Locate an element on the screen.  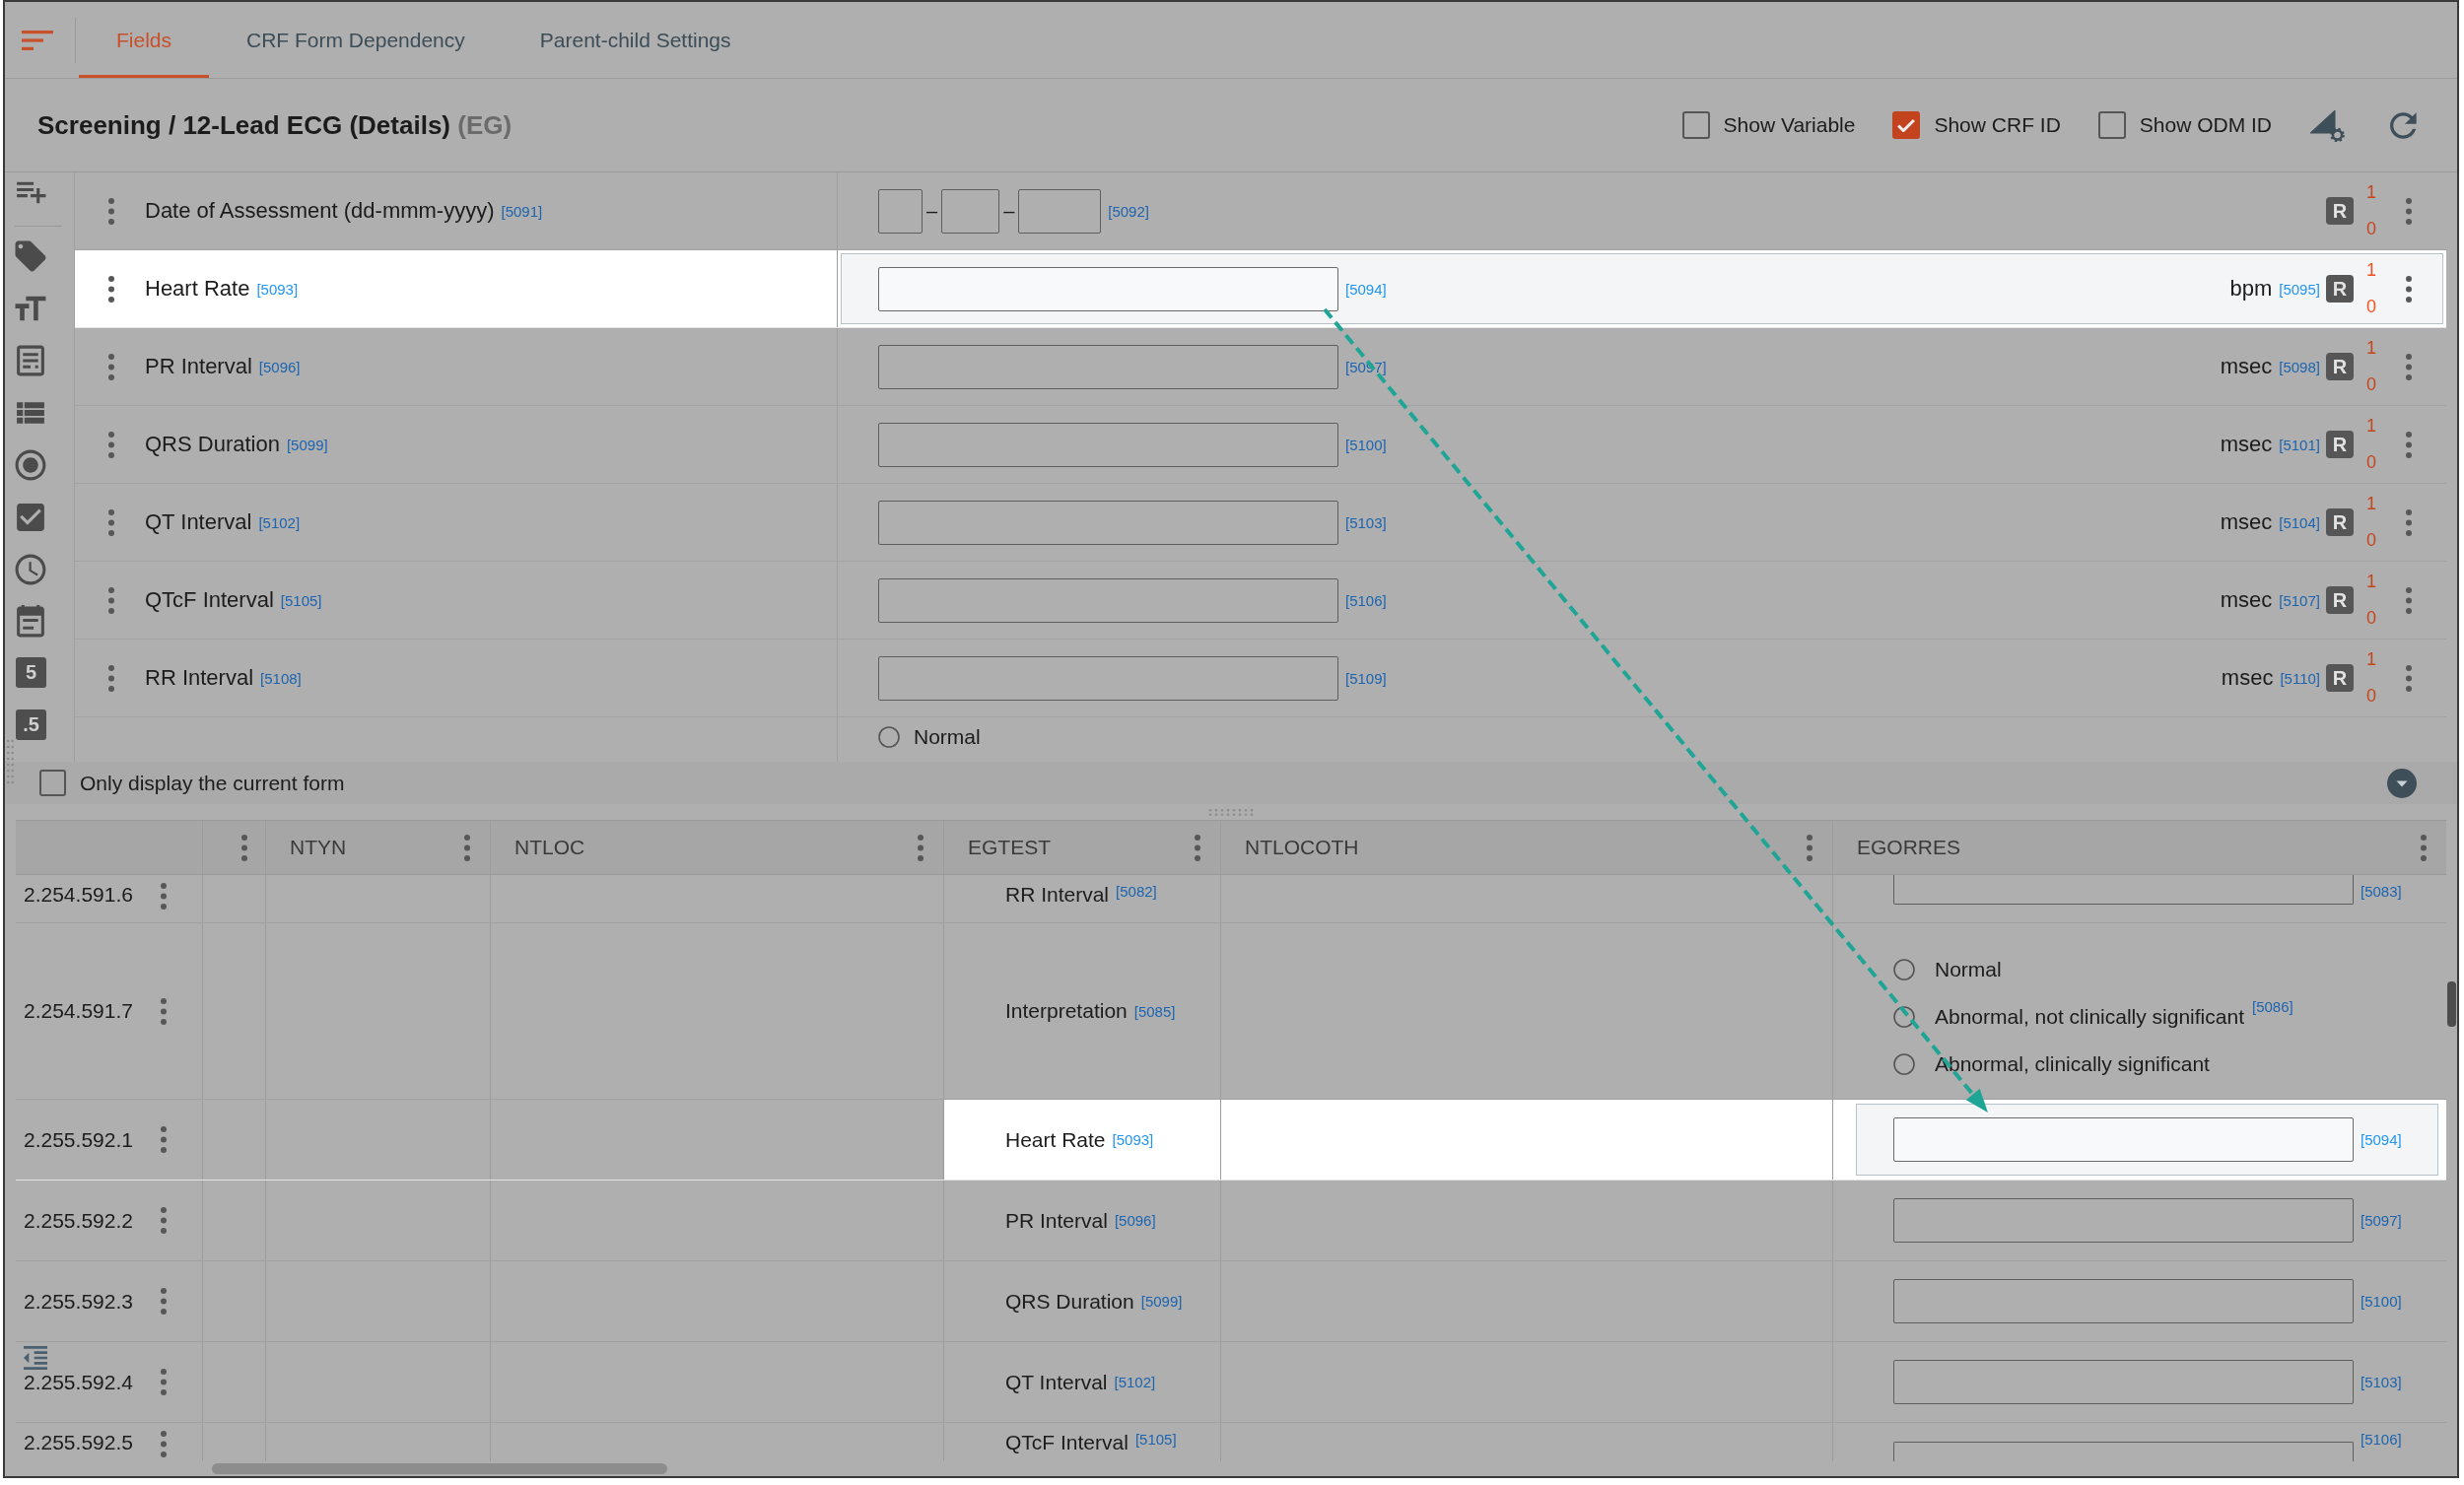
field-row: Heart Rate [5093] [5094] bpm [5095] R 1 0 is located at coordinates (1260, 289).